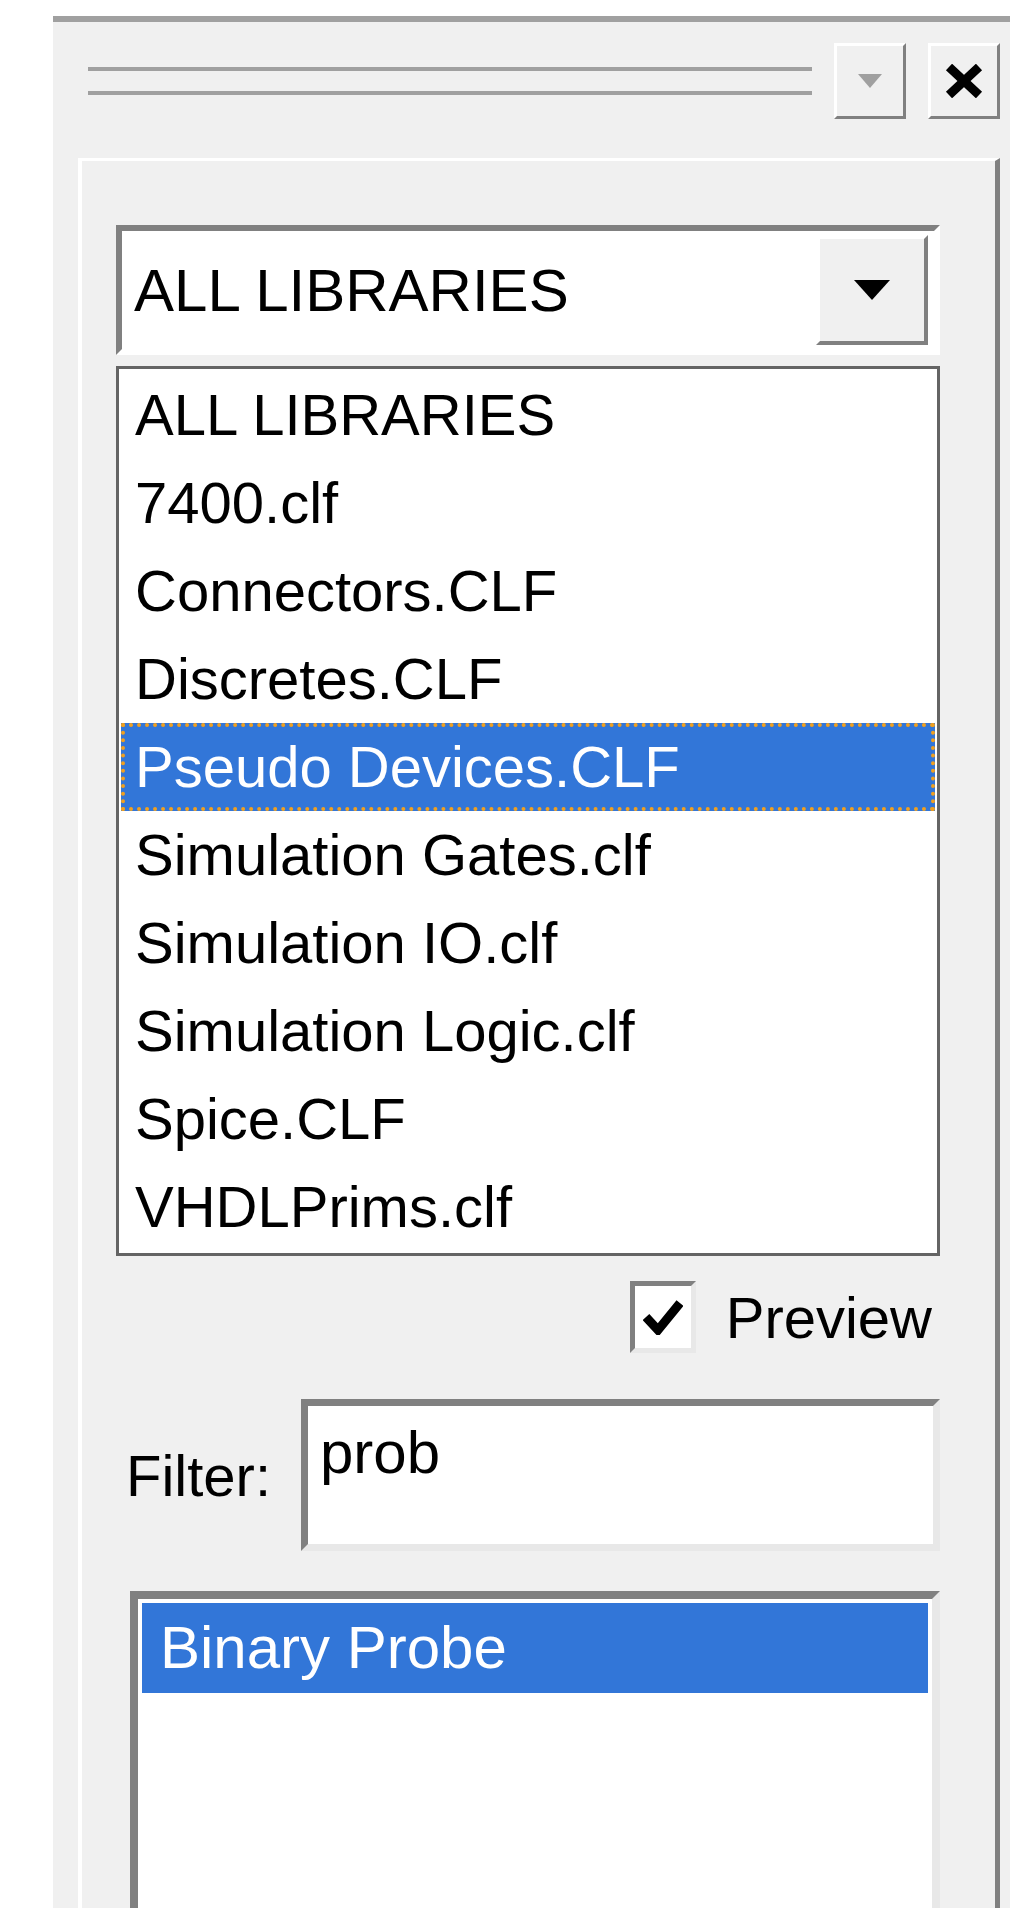 Image resolution: width=1024 pixels, height=1908 pixels. I want to click on dropdown-option: Discretes.CLF, so click(528, 679).